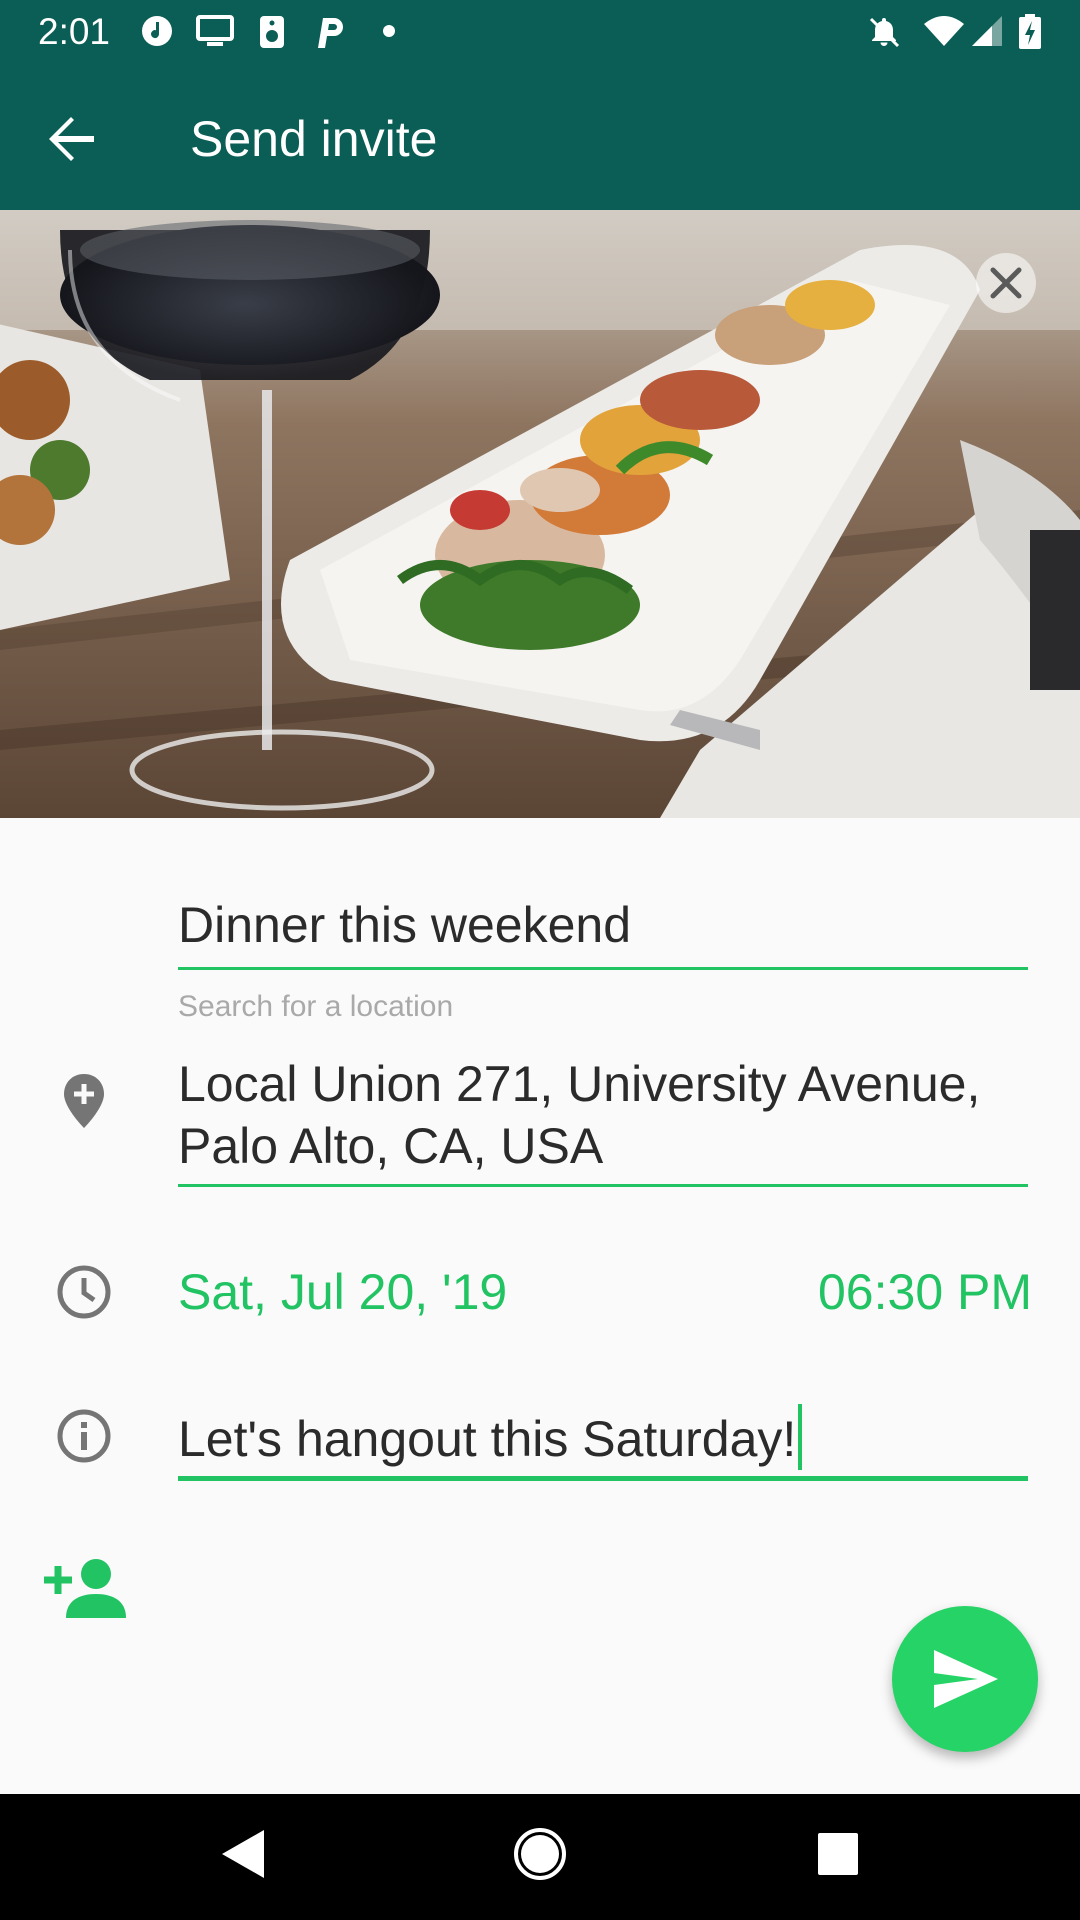 Image resolution: width=1080 pixels, height=1920 pixels. Describe the element at coordinates (314, 139) in the screenshot. I see `page-title: Send invite` at that location.